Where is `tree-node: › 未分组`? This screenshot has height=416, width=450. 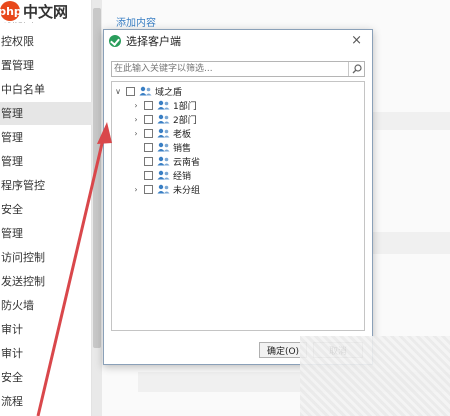 tree-node: › 未分组 is located at coordinates (166, 189).